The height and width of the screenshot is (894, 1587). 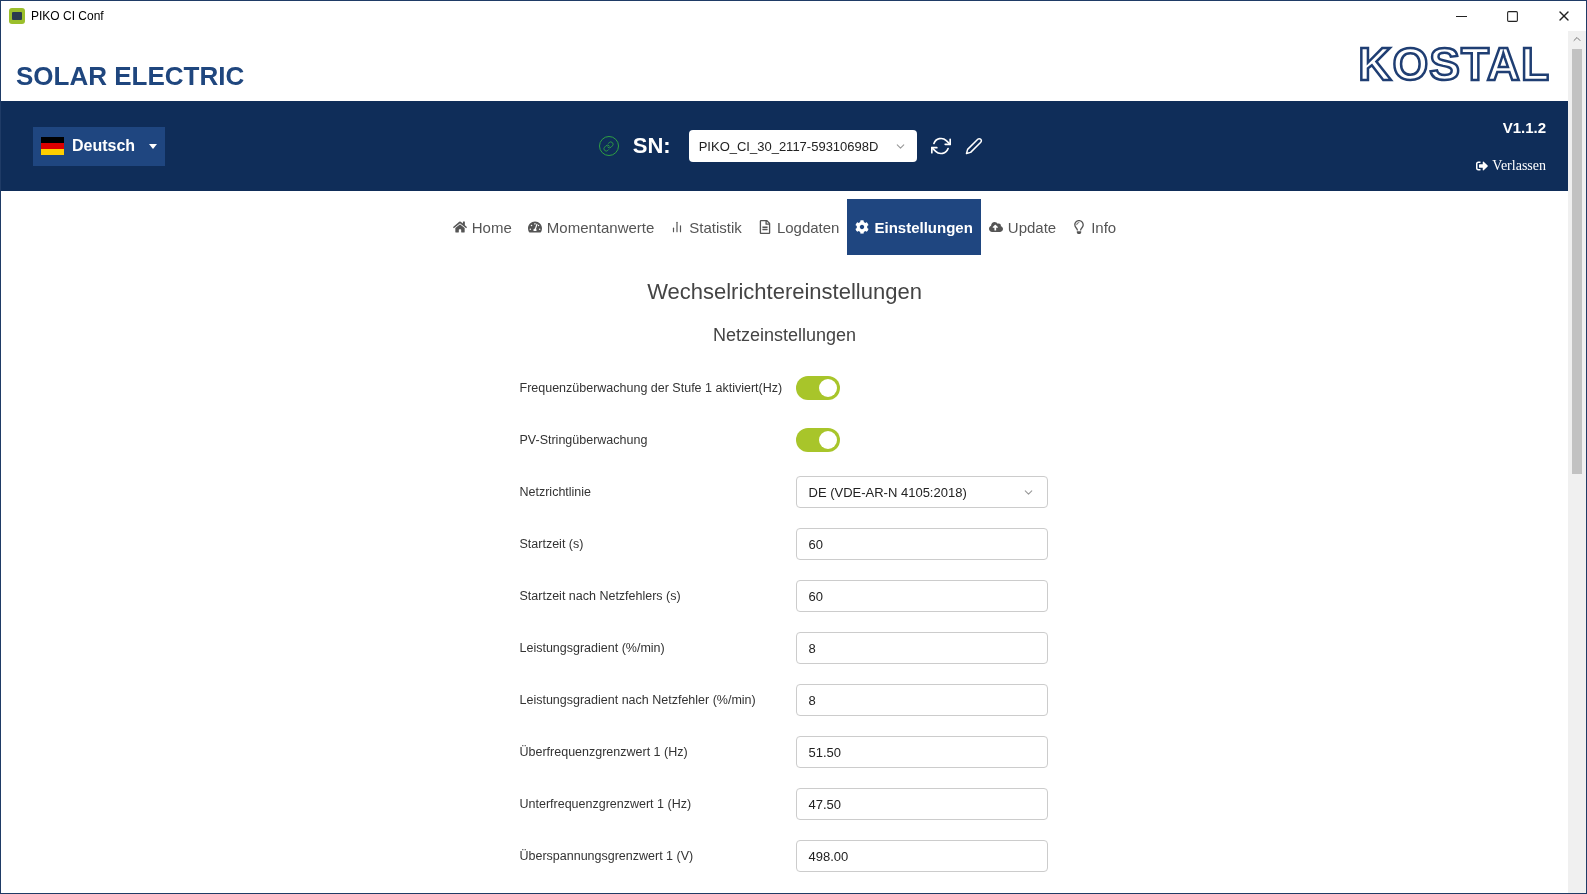 What do you see at coordinates (607, 856) in the screenshot?
I see `setting-label: Überspannungsgrenzwert 1 (V)` at bounding box center [607, 856].